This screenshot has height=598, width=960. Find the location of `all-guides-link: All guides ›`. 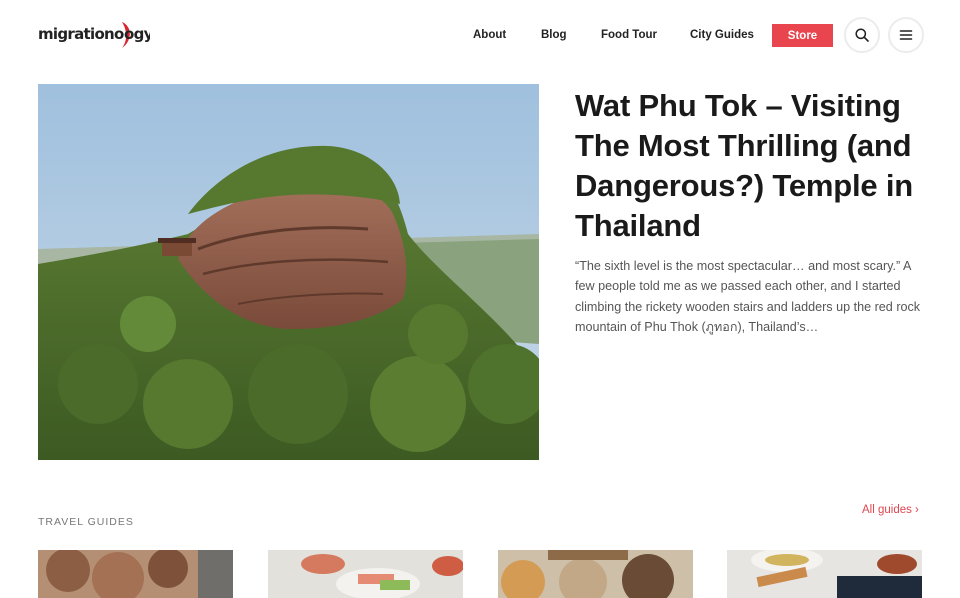

all-guides-link: All guides › is located at coordinates (890, 510).